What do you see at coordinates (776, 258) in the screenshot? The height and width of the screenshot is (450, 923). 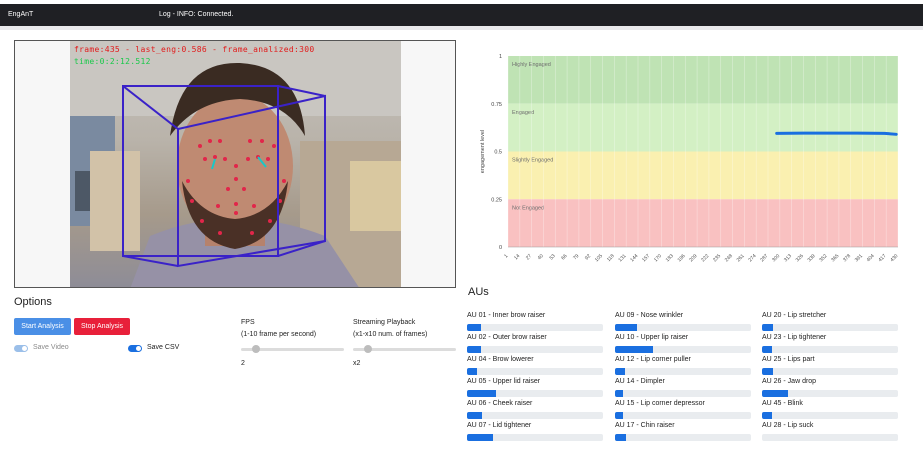 I see `chart-x-tick-label: 300` at bounding box center [776, 258].